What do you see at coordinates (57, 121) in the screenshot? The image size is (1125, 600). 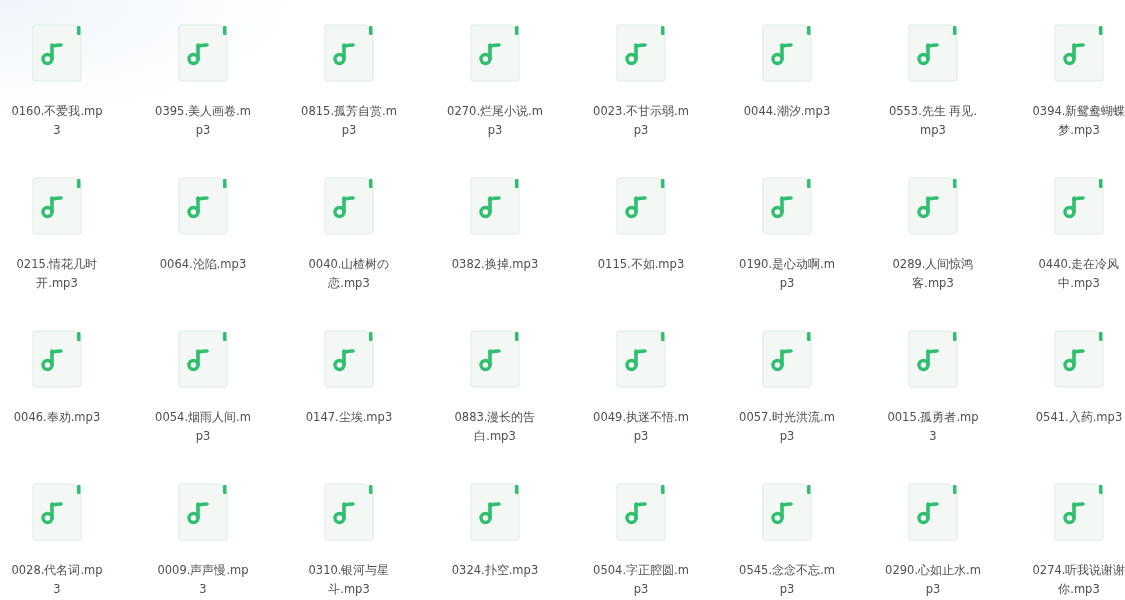 I see `file-name: 0160.不爱我.mp3` at bounding box center [57, 121].